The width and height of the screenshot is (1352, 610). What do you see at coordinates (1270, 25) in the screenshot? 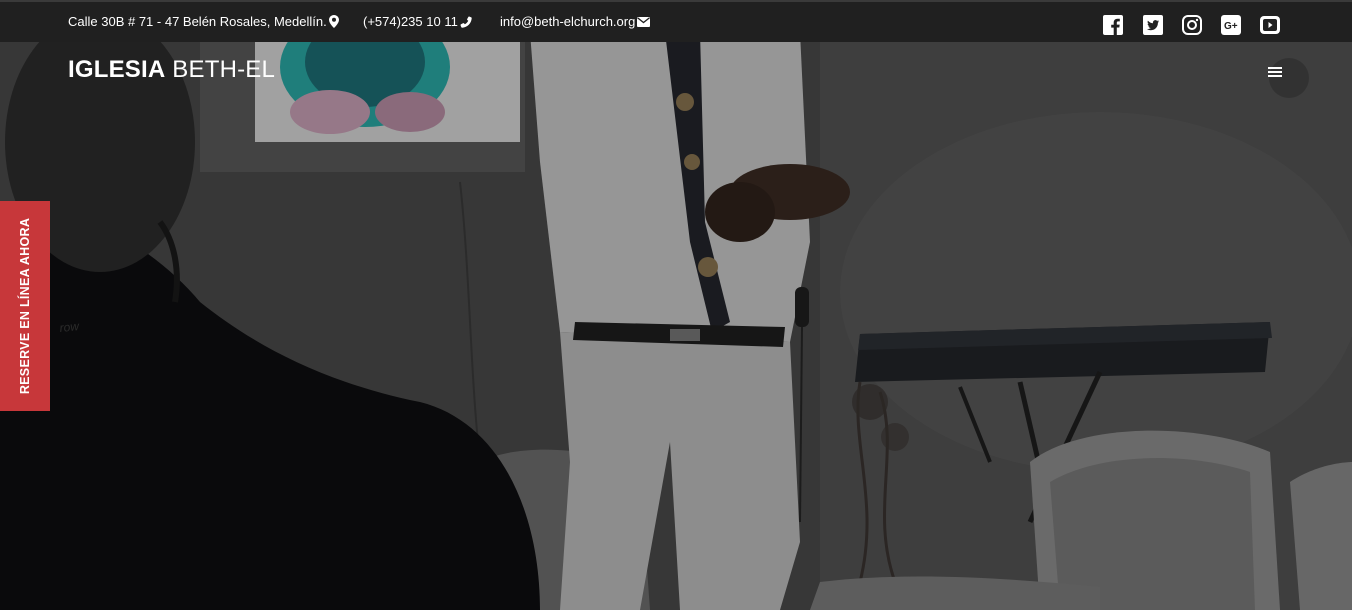
I see `youtube-icon` at bounding box center [1270, 25].